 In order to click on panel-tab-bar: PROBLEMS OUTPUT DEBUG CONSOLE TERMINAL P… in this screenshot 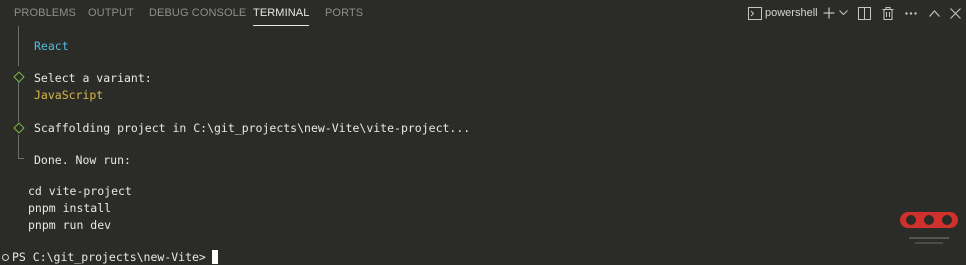, I will do `click(483, 13)`.